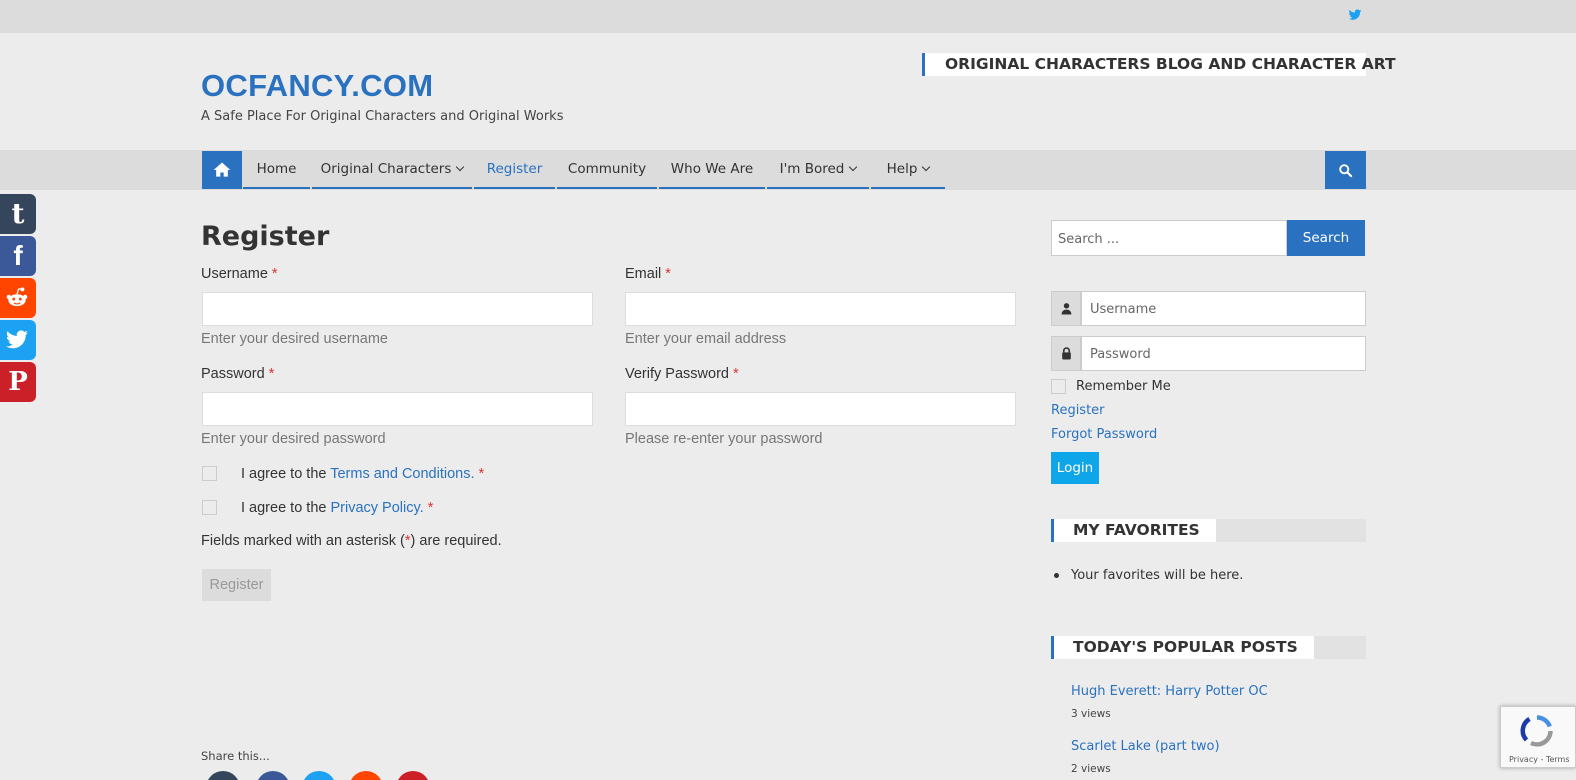 The width and height of the screenshot is (1576, 780). I want to click on share-twitter-button, so click(18, 340).